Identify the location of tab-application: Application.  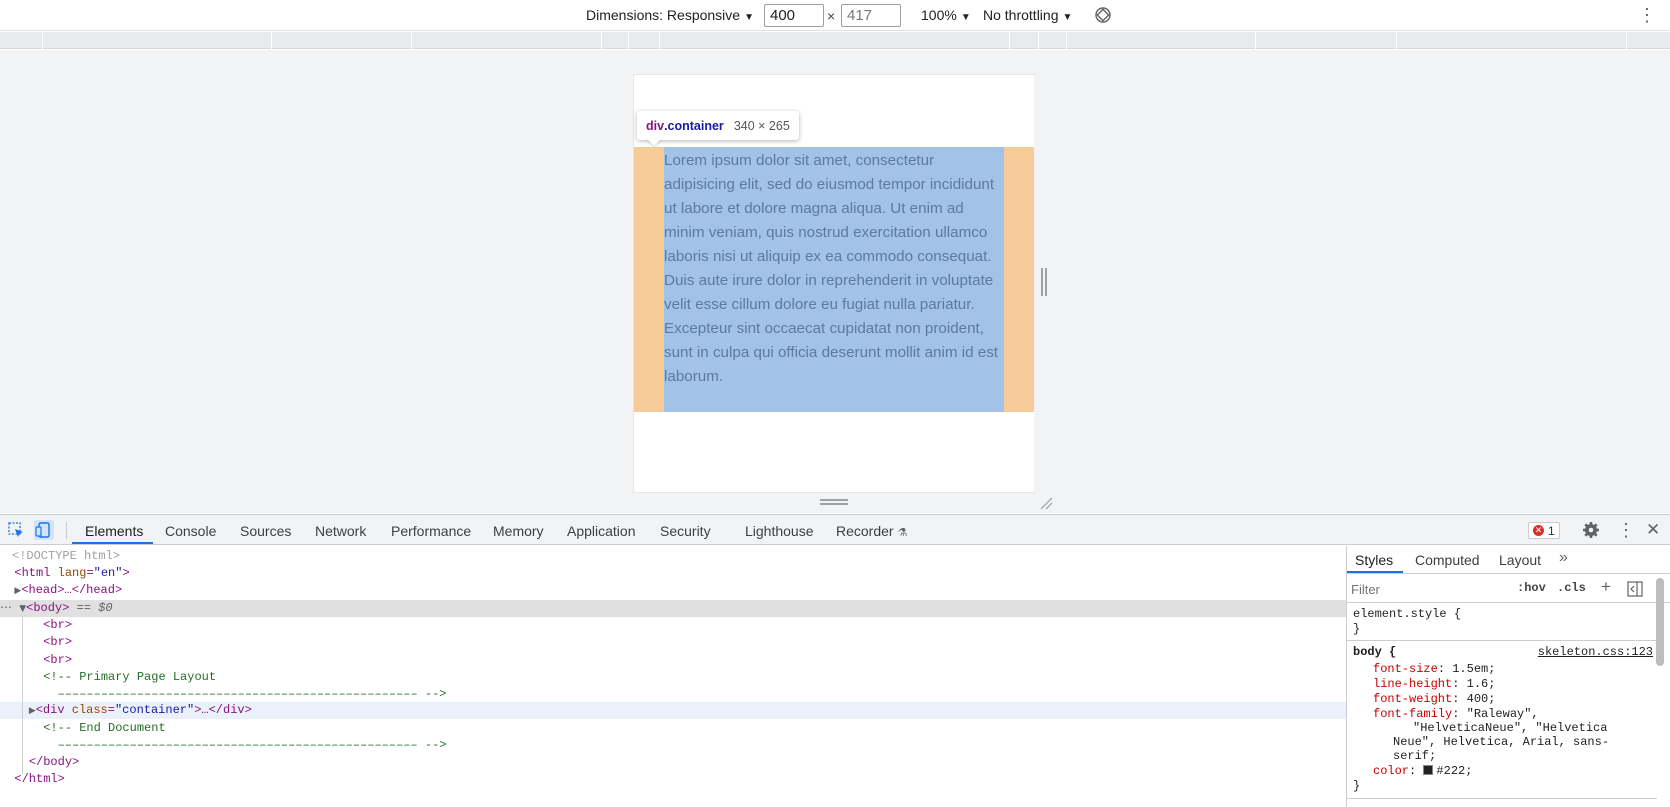
(601, 531).